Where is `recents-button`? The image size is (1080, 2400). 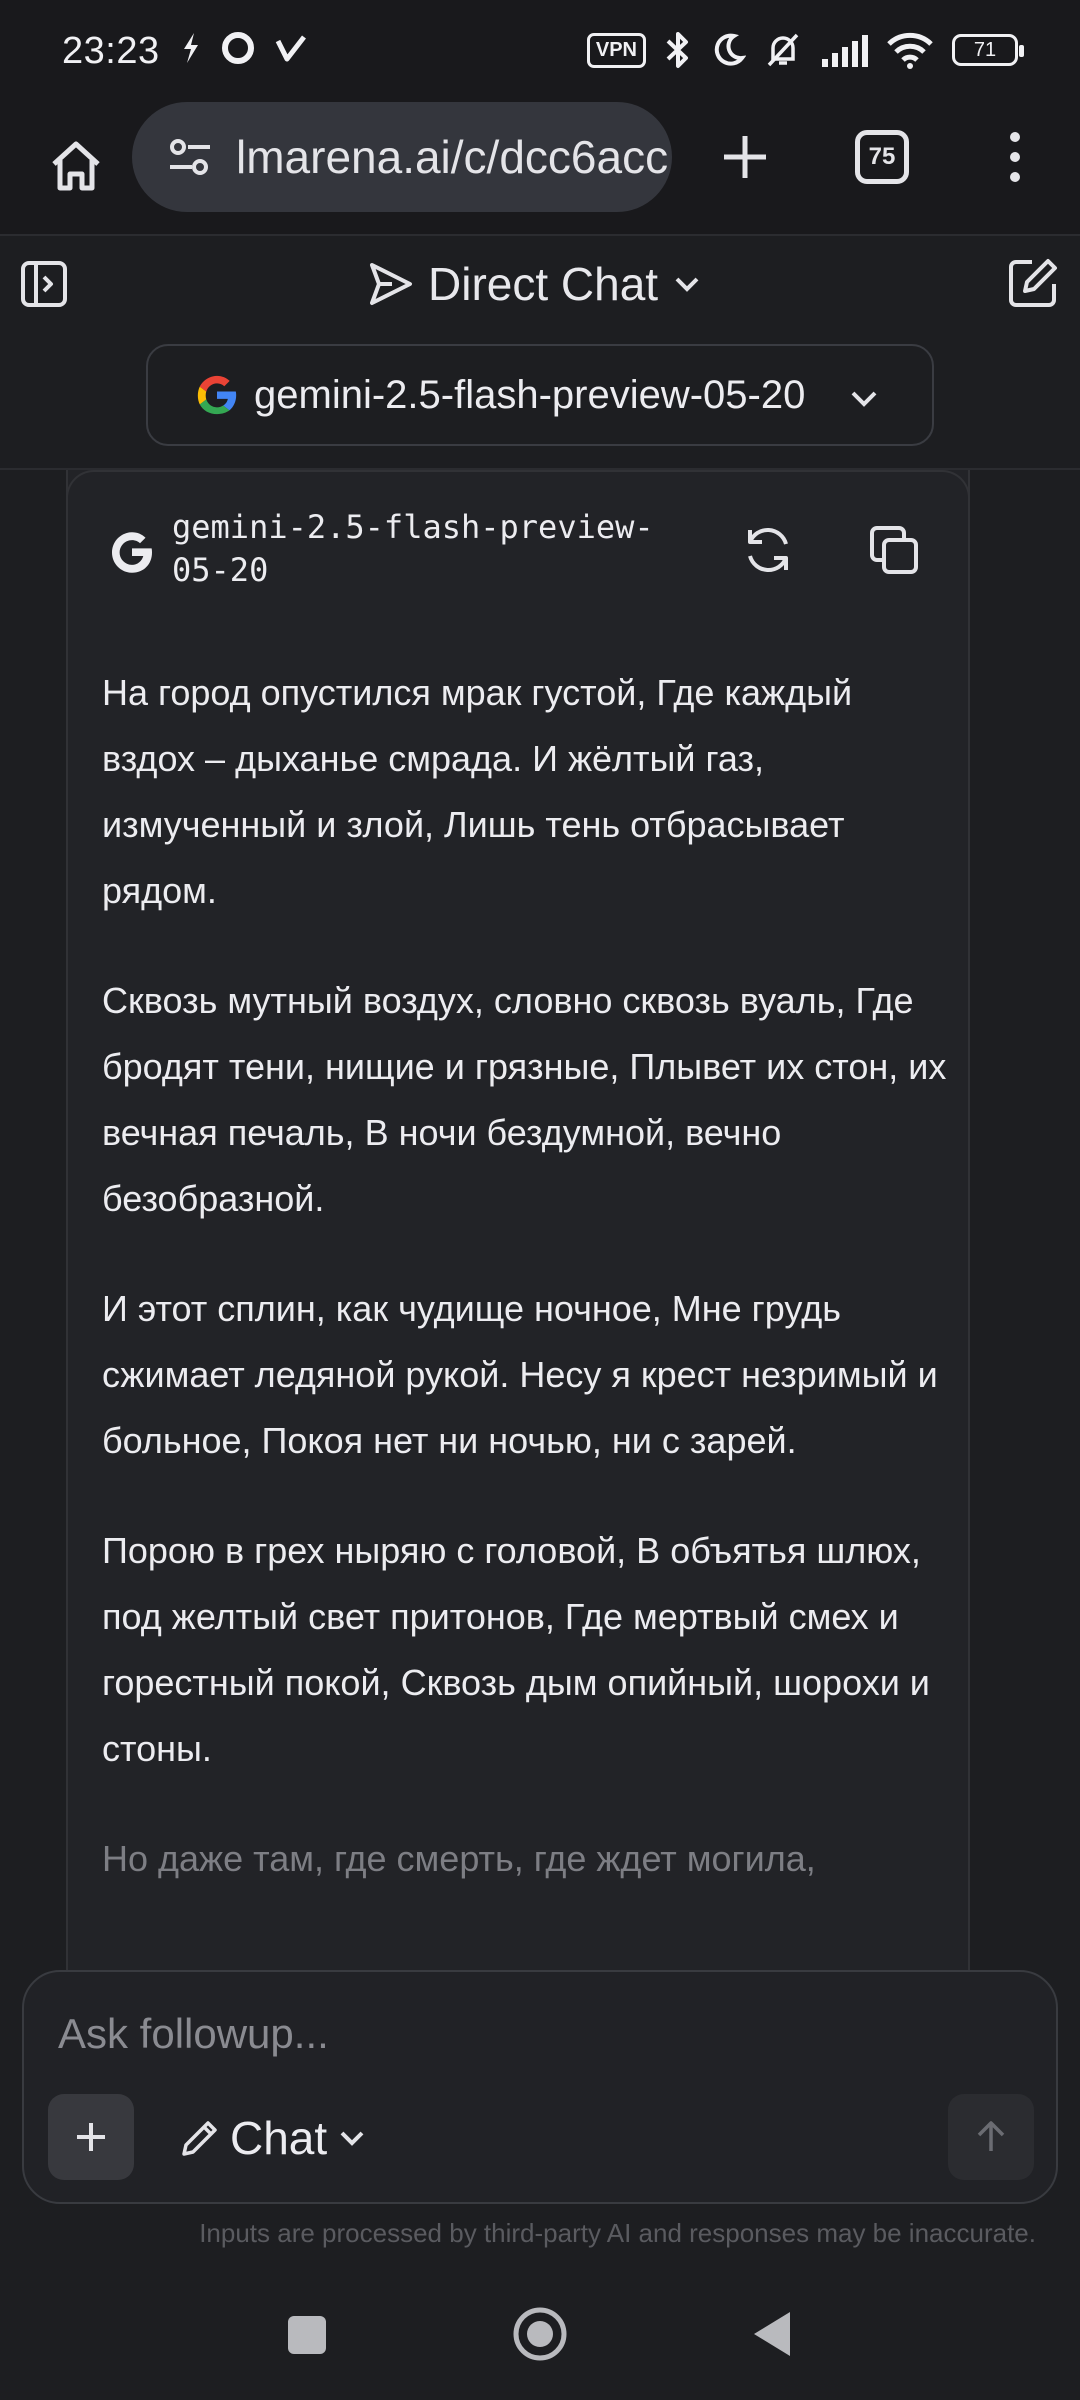
recents-button is located at coordinates (307, 2335).